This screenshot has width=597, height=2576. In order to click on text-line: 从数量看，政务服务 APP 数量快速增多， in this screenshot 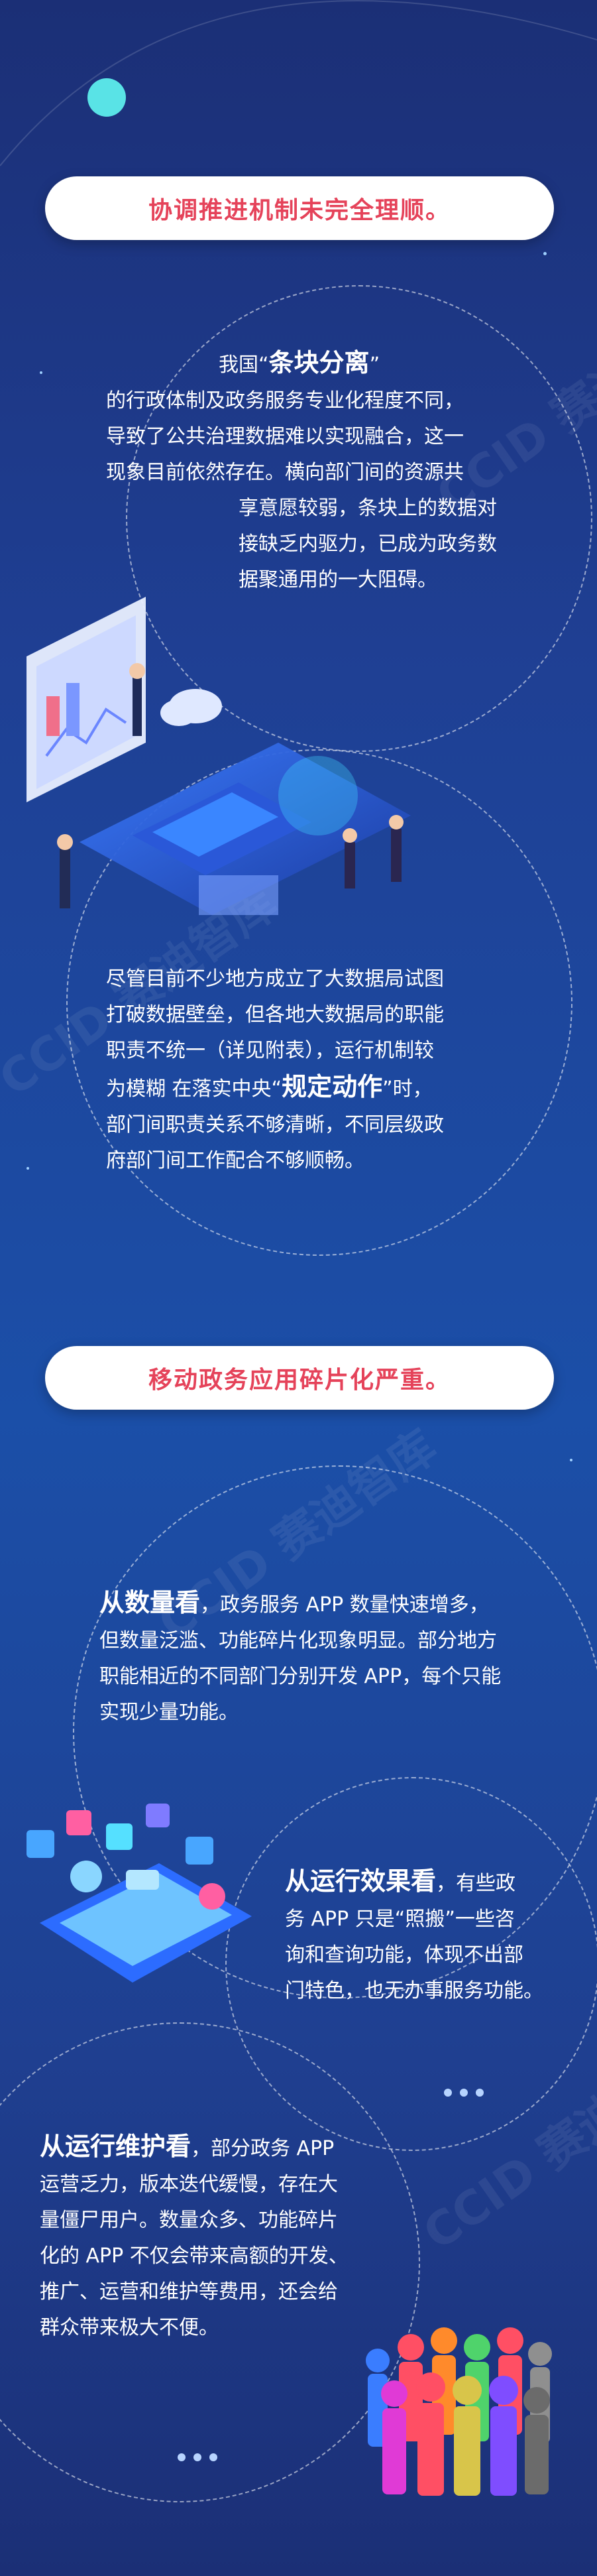, I will do `click(294, 1602)`.